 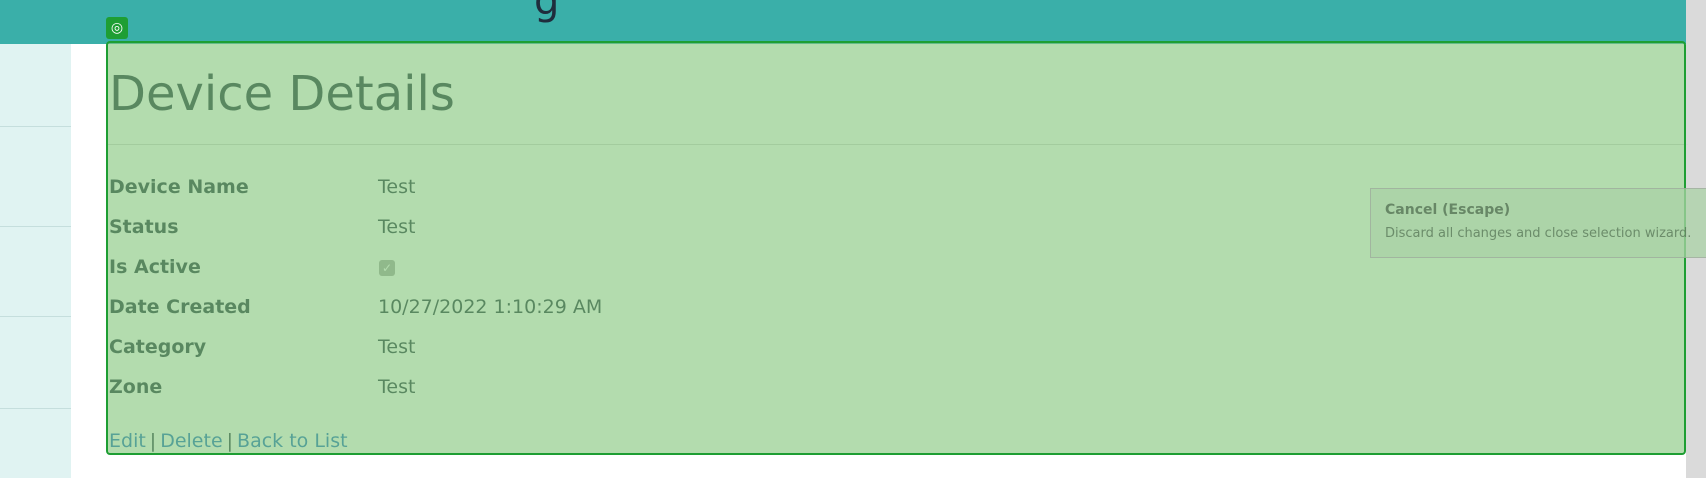 I want to click on page-title: Device Details, so click(x=282, y=94).